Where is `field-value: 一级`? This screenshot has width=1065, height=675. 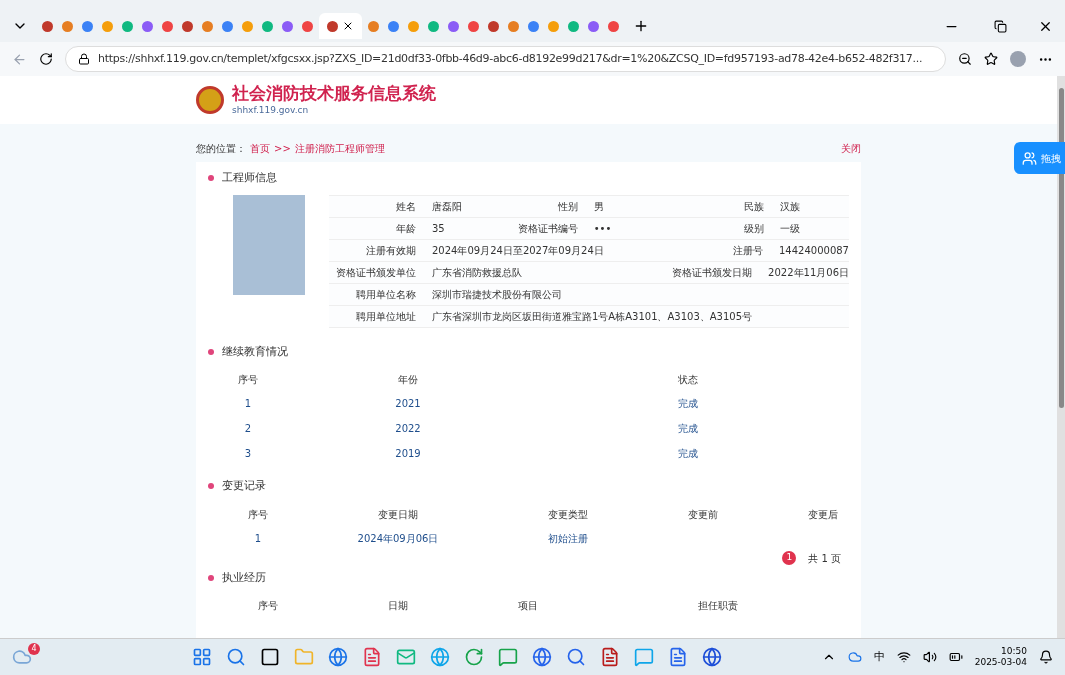 field-value: 一级 is located at coordinates (790, 228).